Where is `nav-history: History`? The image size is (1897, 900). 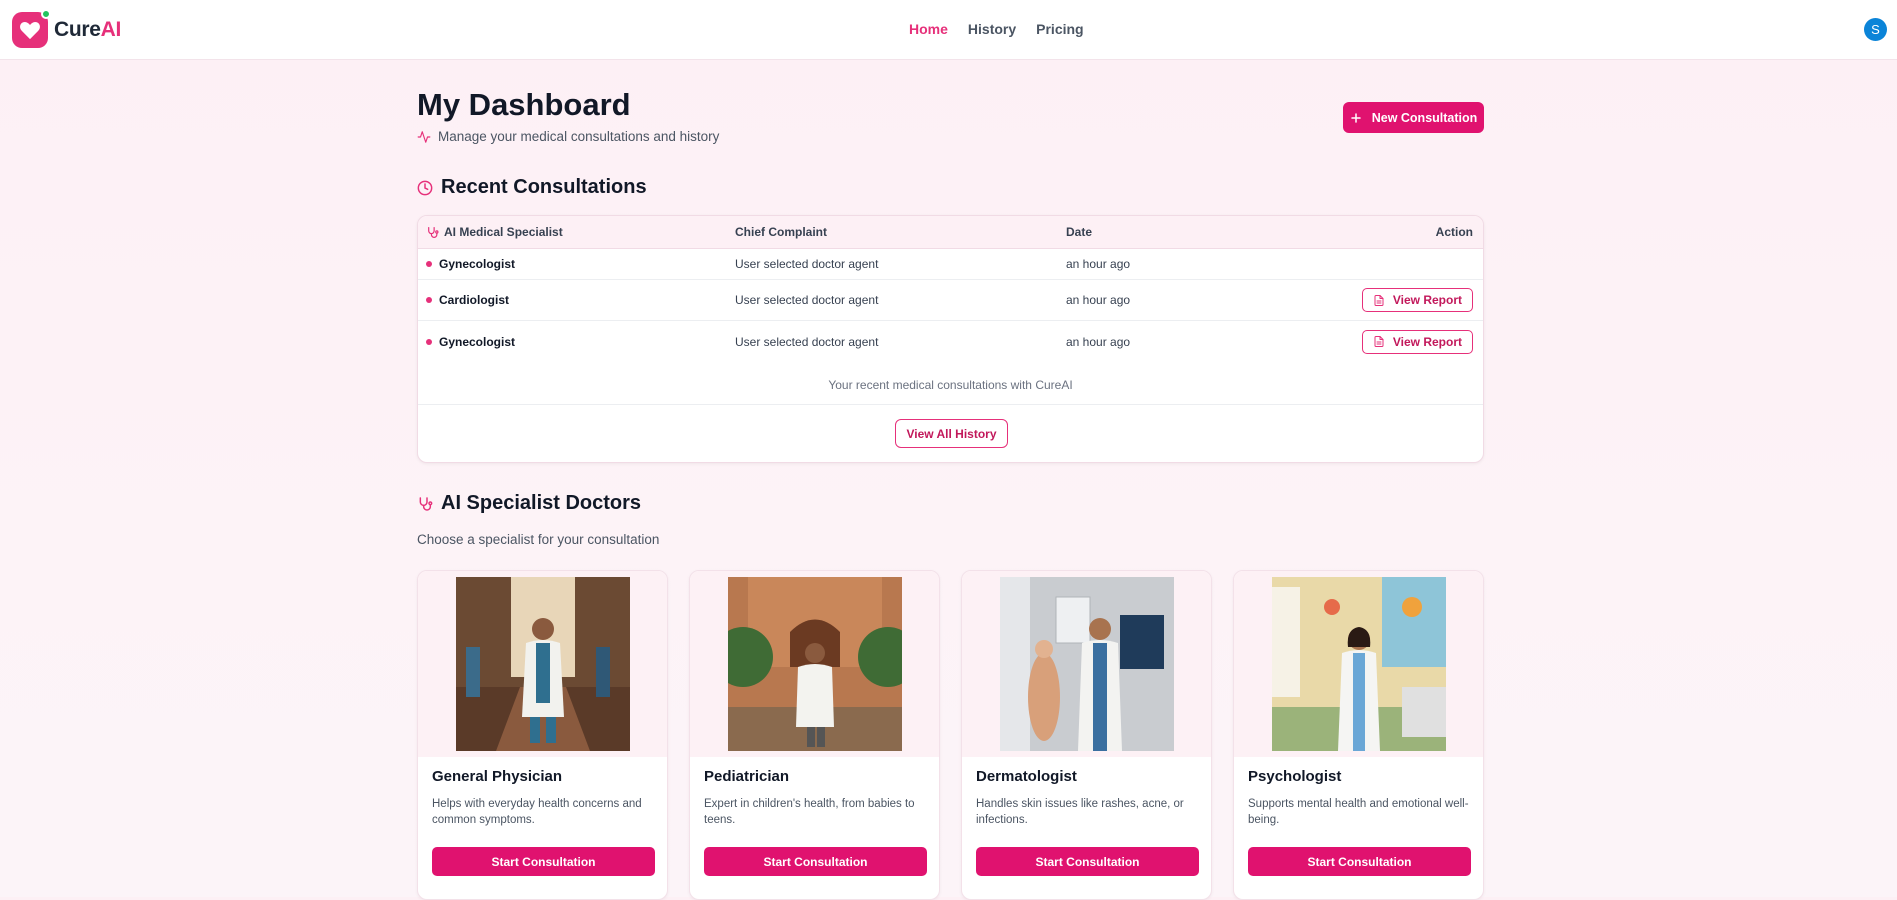
nav-history: History is located at coordinates (992, 29).